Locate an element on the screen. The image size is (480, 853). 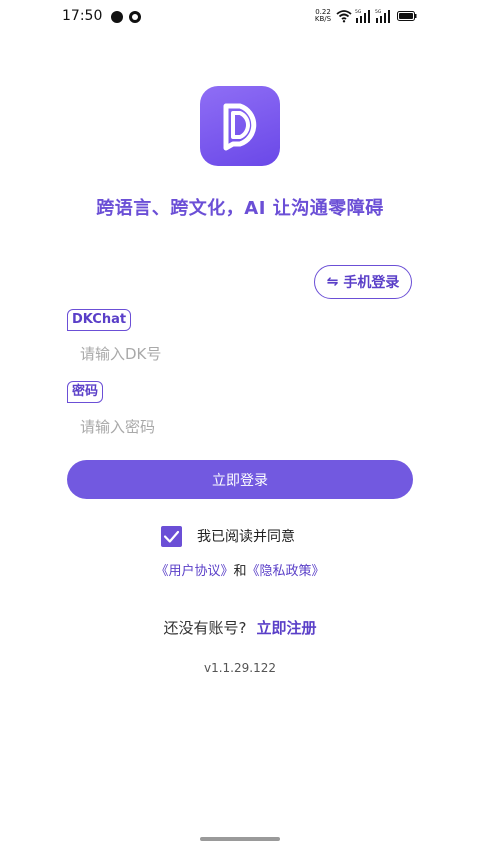
agreement-text: 我已阅读并同意 is located at coordinates (246, 537).